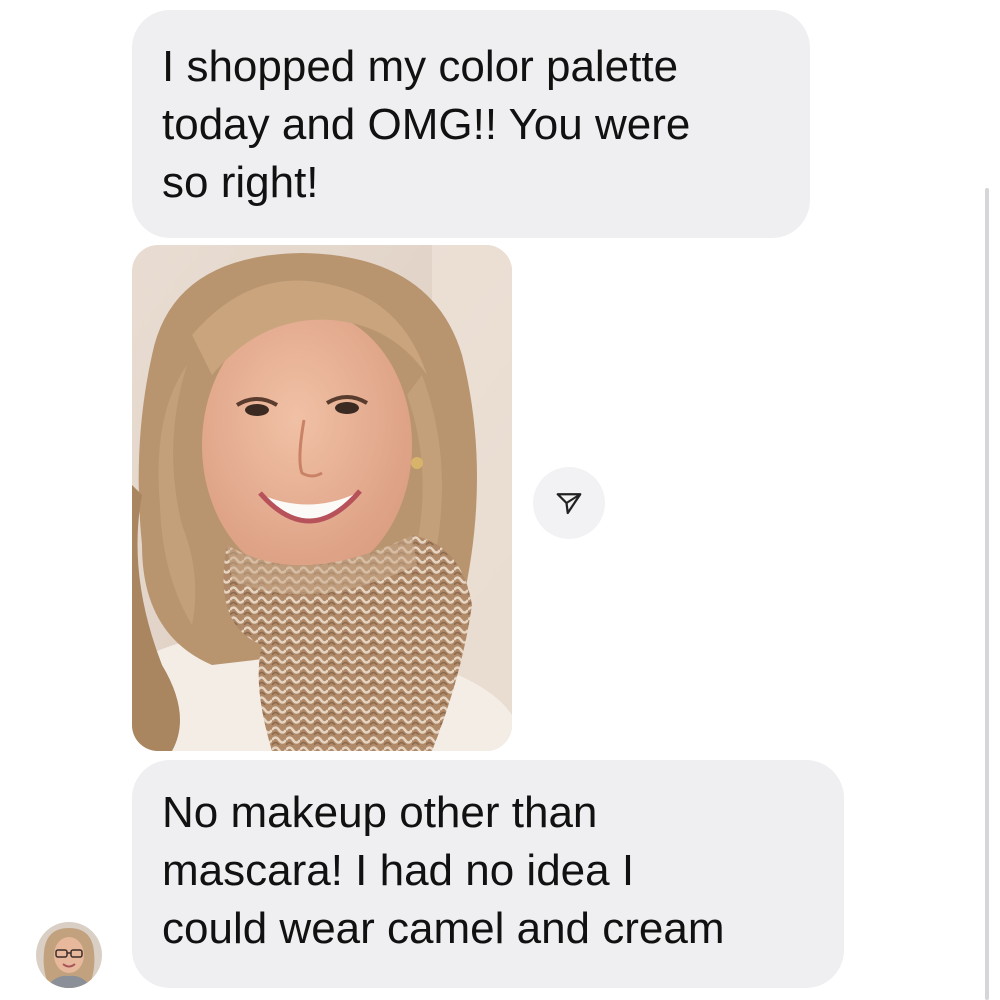 The height and width of the screenshot is (1000, 1000). What do you see at coordinates (420, 66) in the screenshot?
I see `message-text-line: I shopped my color palette` at bounding box center [420, 66].